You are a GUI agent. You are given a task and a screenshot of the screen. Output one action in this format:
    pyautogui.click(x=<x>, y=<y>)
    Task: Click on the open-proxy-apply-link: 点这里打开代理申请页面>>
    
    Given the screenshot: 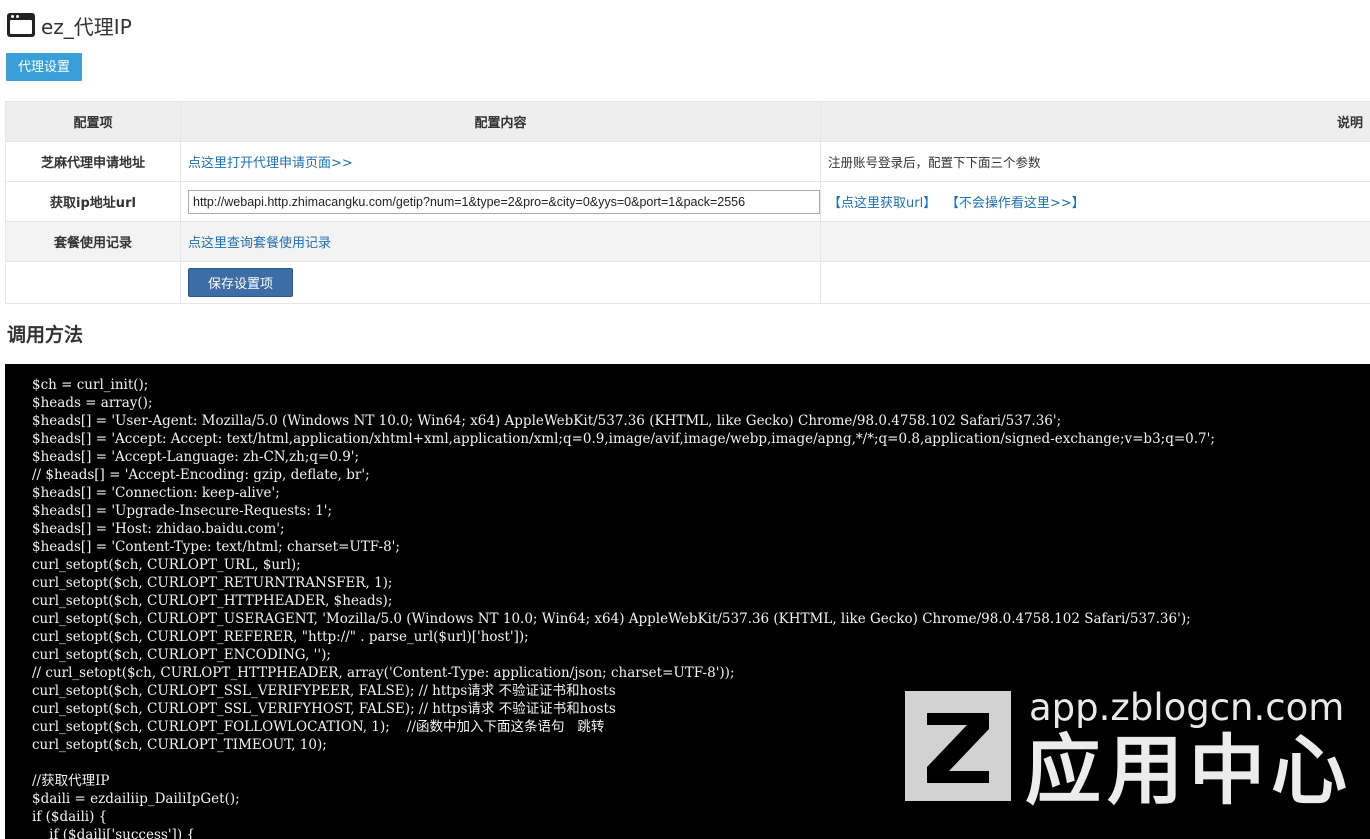 What is the action you would take?
    pyautogui.click(x=270, y=163)
    